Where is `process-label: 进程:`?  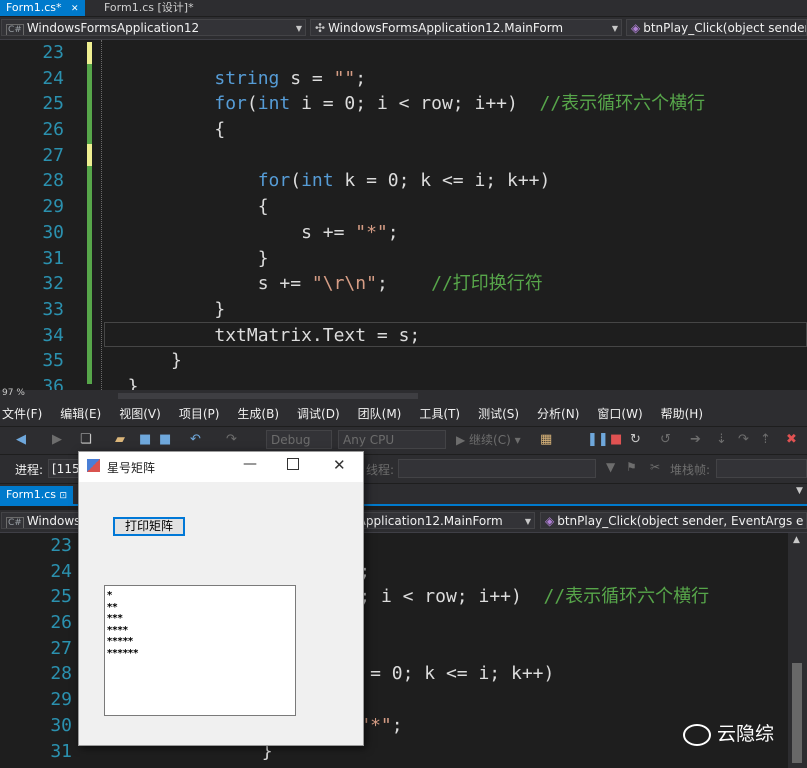 process-label: 进程: is located at coordinates (29, 470).